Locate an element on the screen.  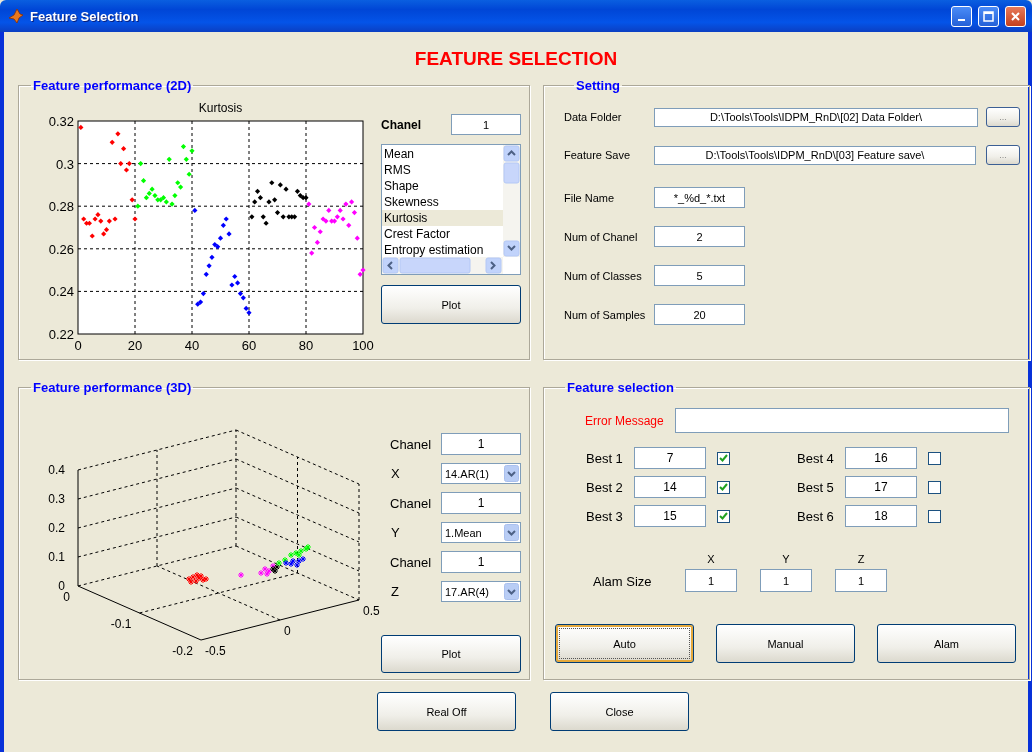
panel-title: Setting is located at coordinates (598, 85).